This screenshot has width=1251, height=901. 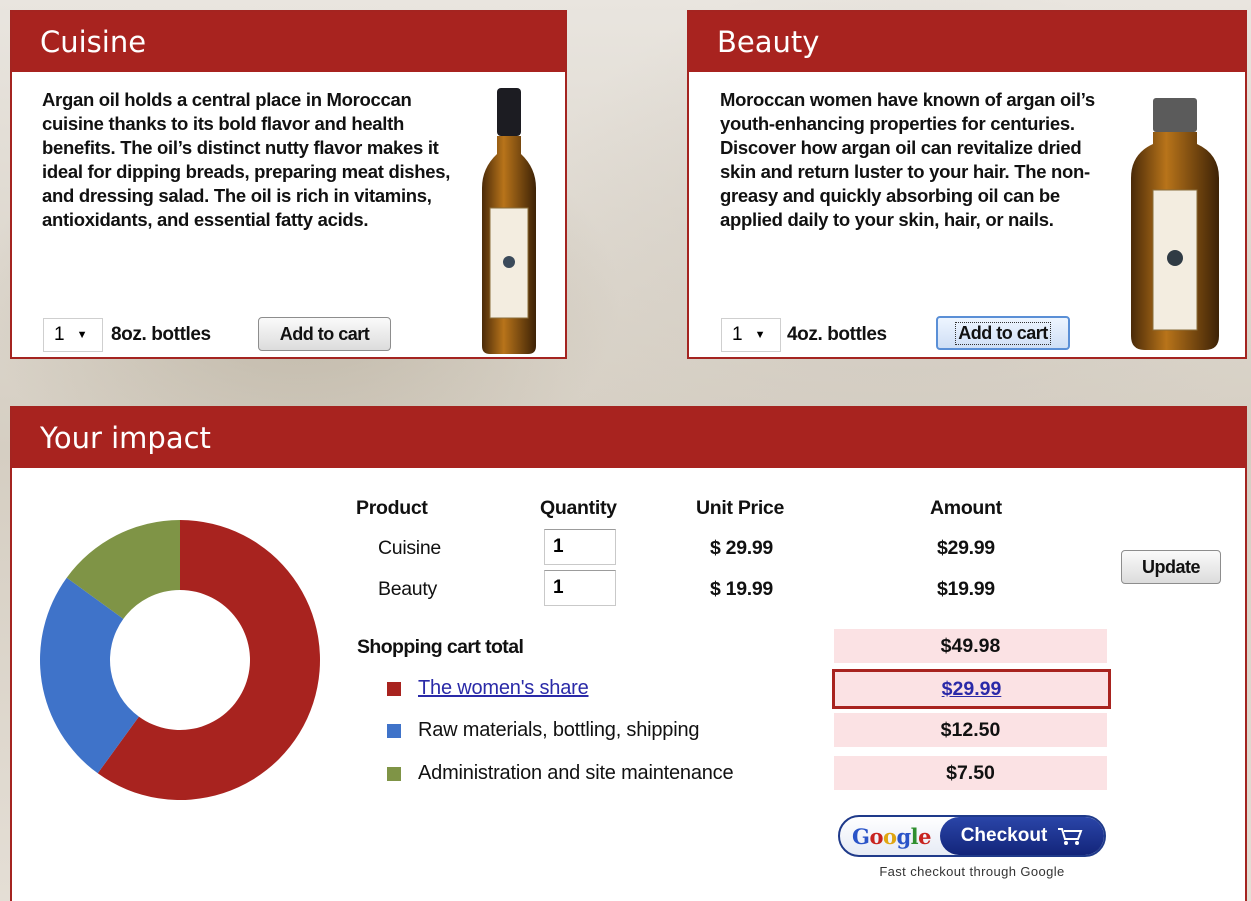 I want to click on beauty-quantity-value: 1, so click(x=737, y=334).